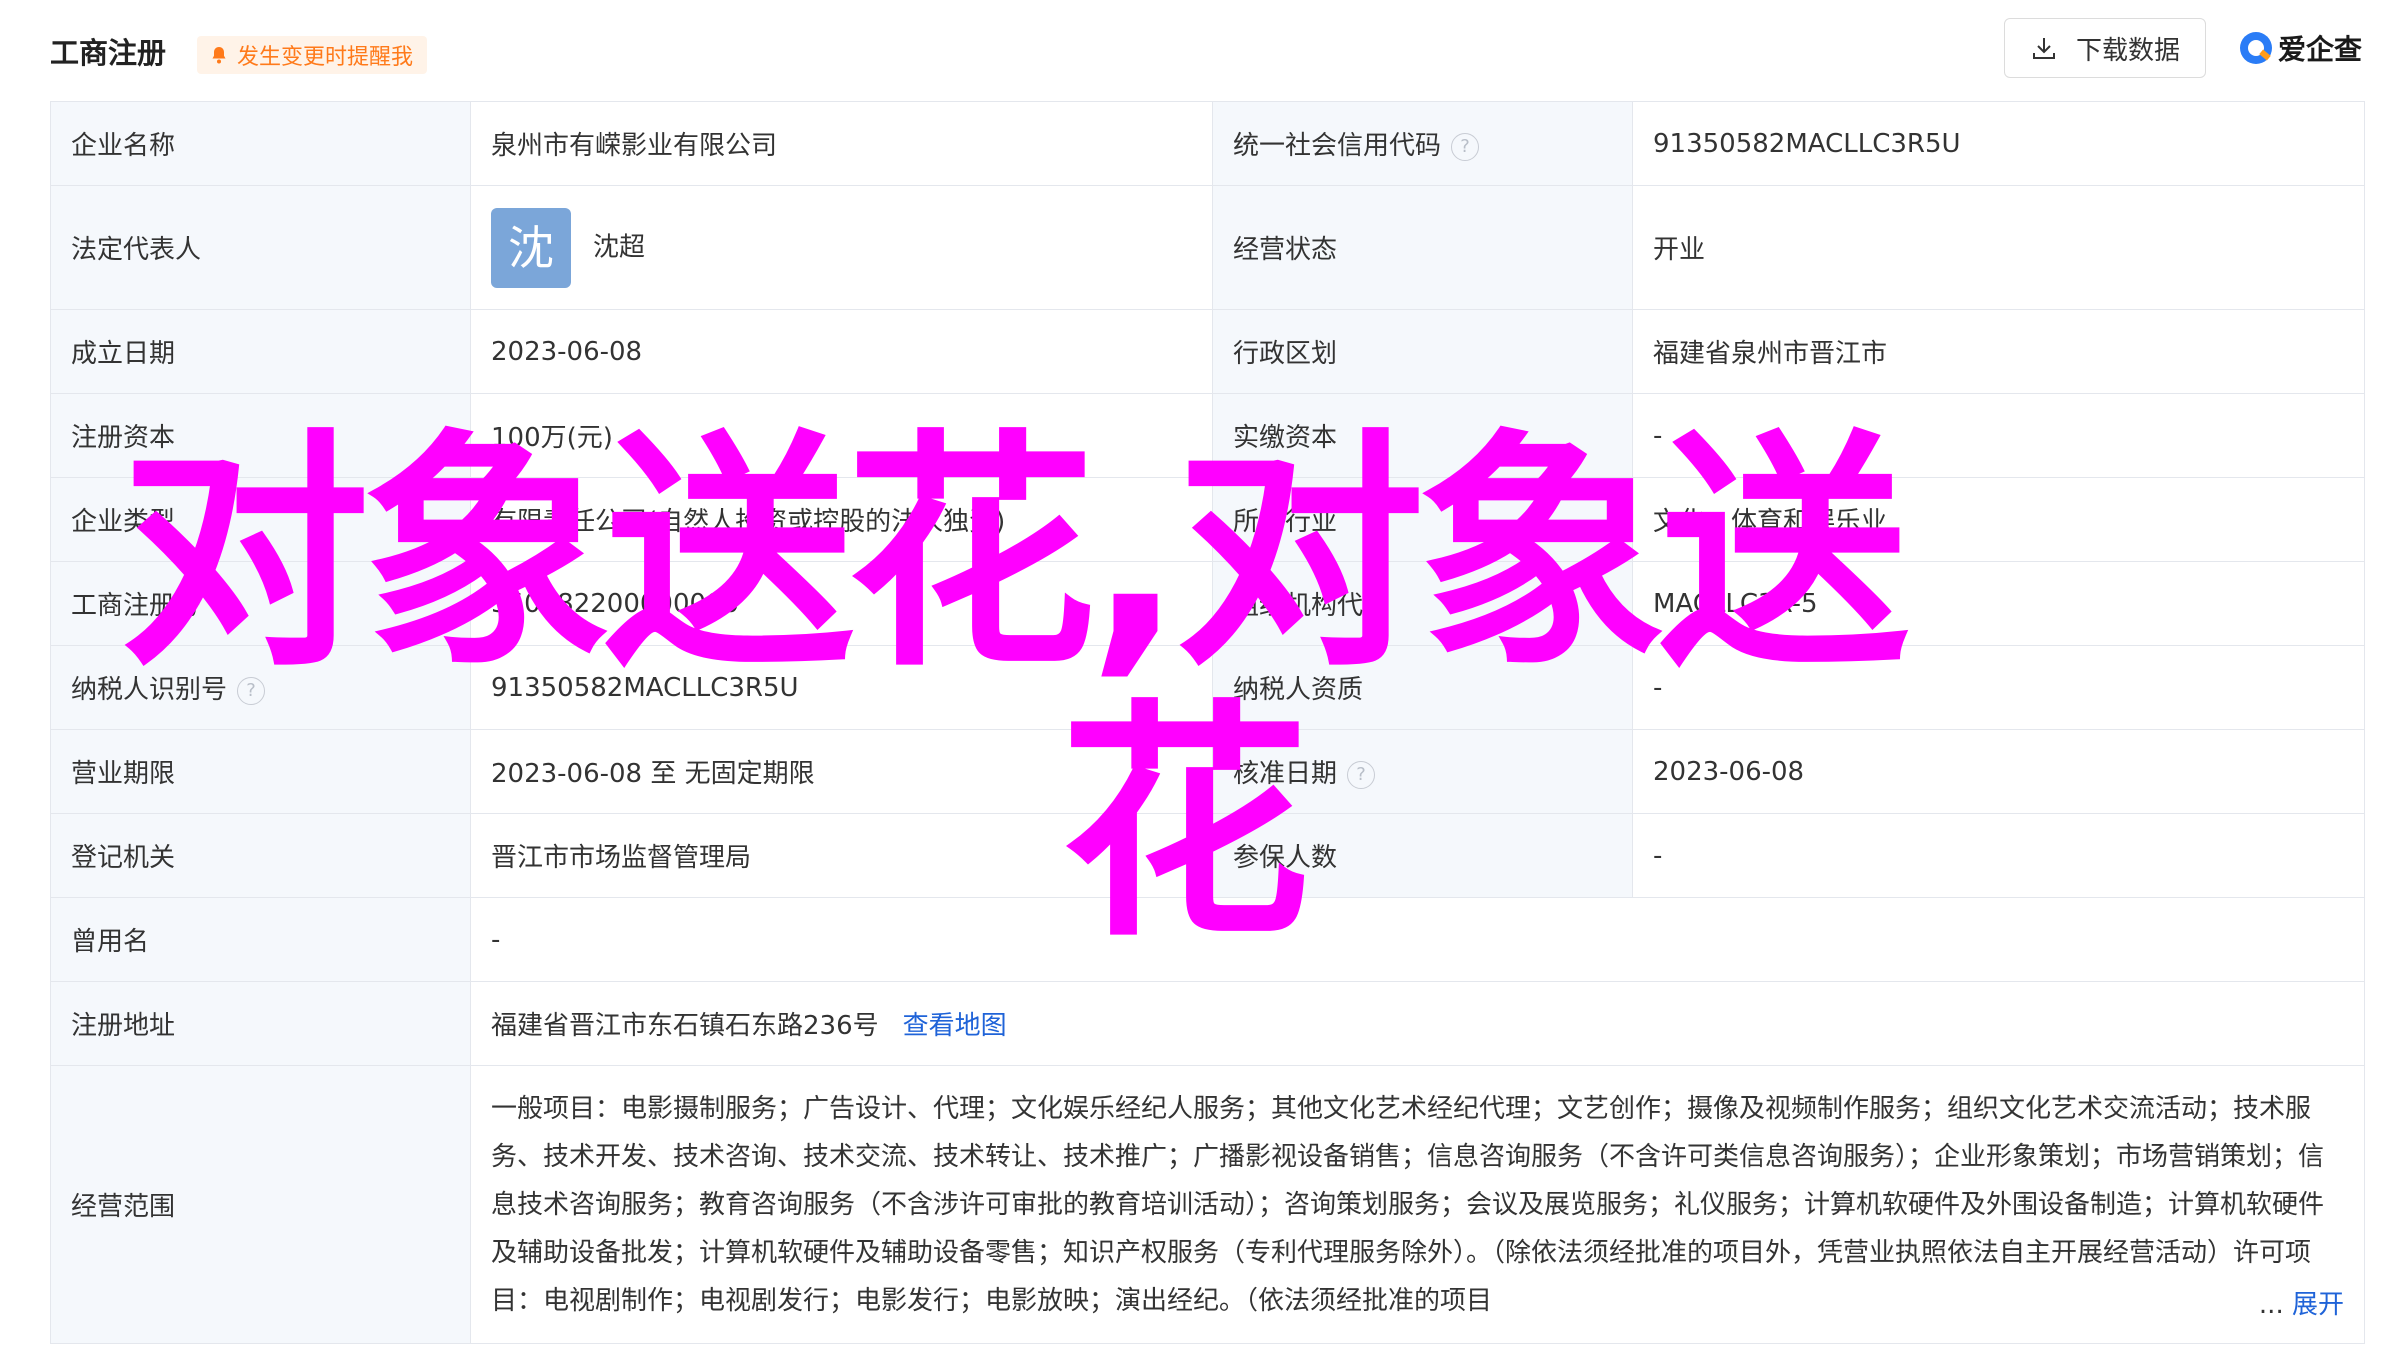 The image size is (2388, 1368). I want to click on approval-date-label: 核准日期, so click(1285, 774).